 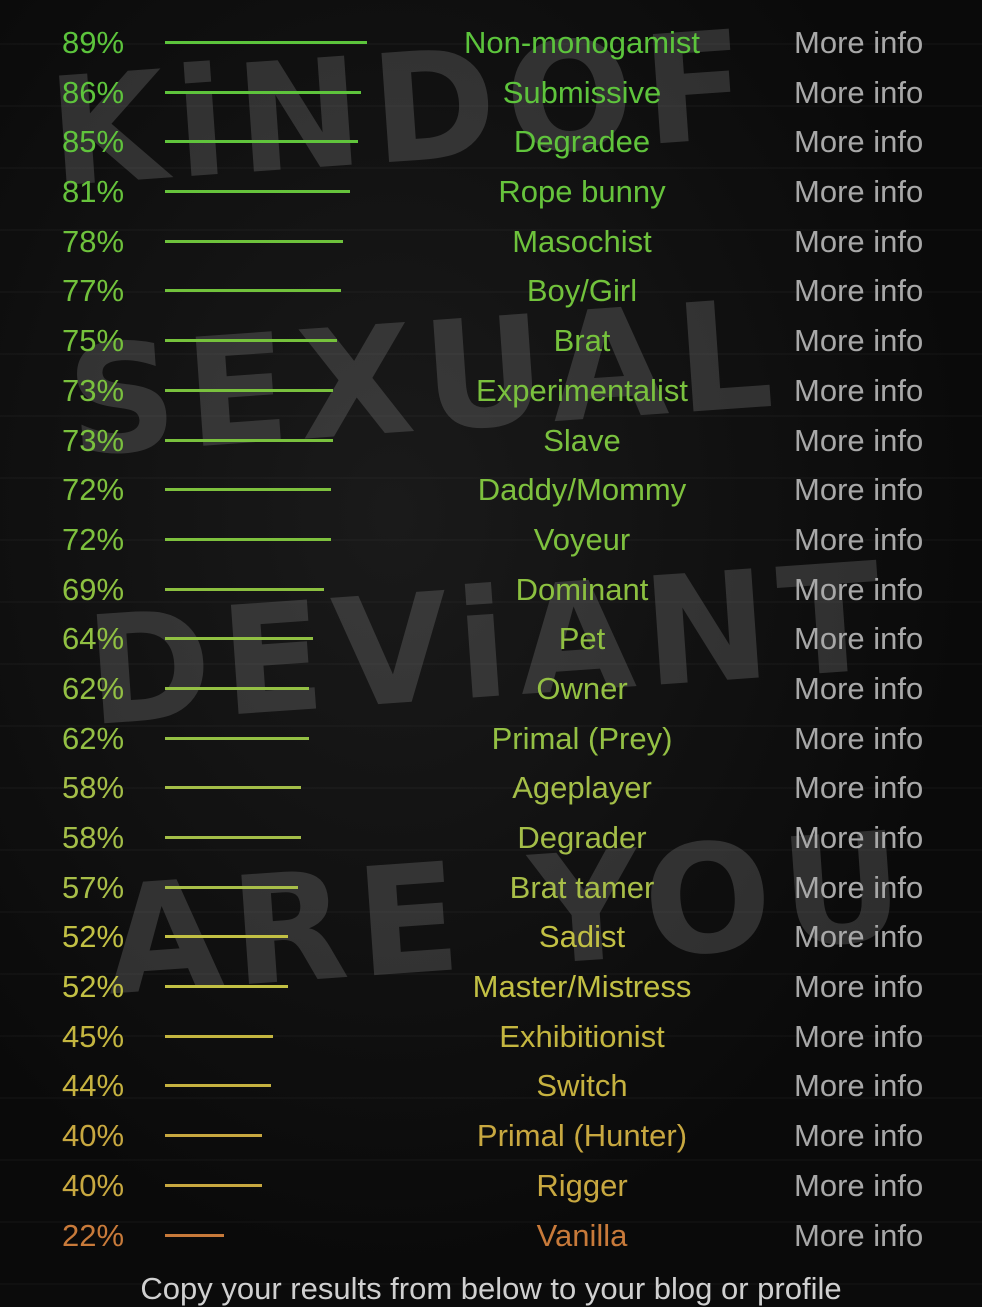 What do you see at coordinates (582, 42) in the screenshot?
I see `result-name: Non-monogamist` at bounding box center [582, 42].